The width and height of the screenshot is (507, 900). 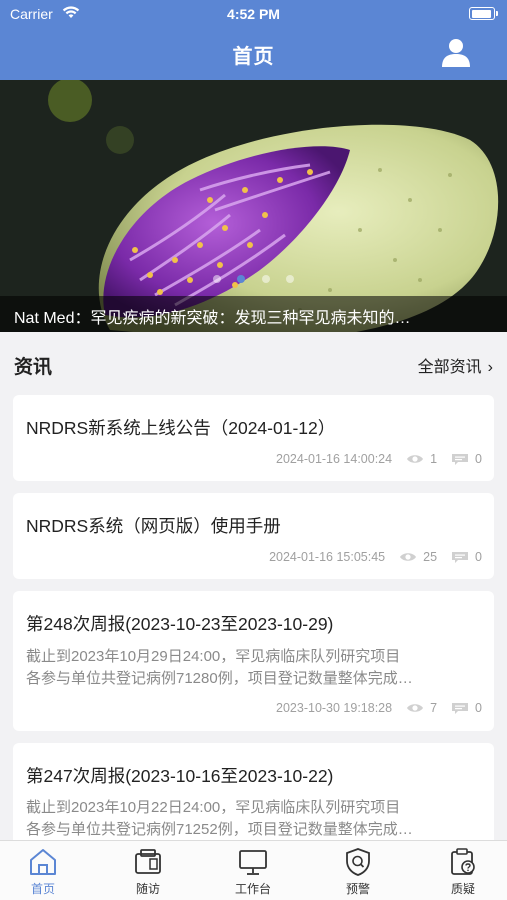 I want to click on news-card-date: 2023-10-30 19:18:28, so click(x=334, y=708).